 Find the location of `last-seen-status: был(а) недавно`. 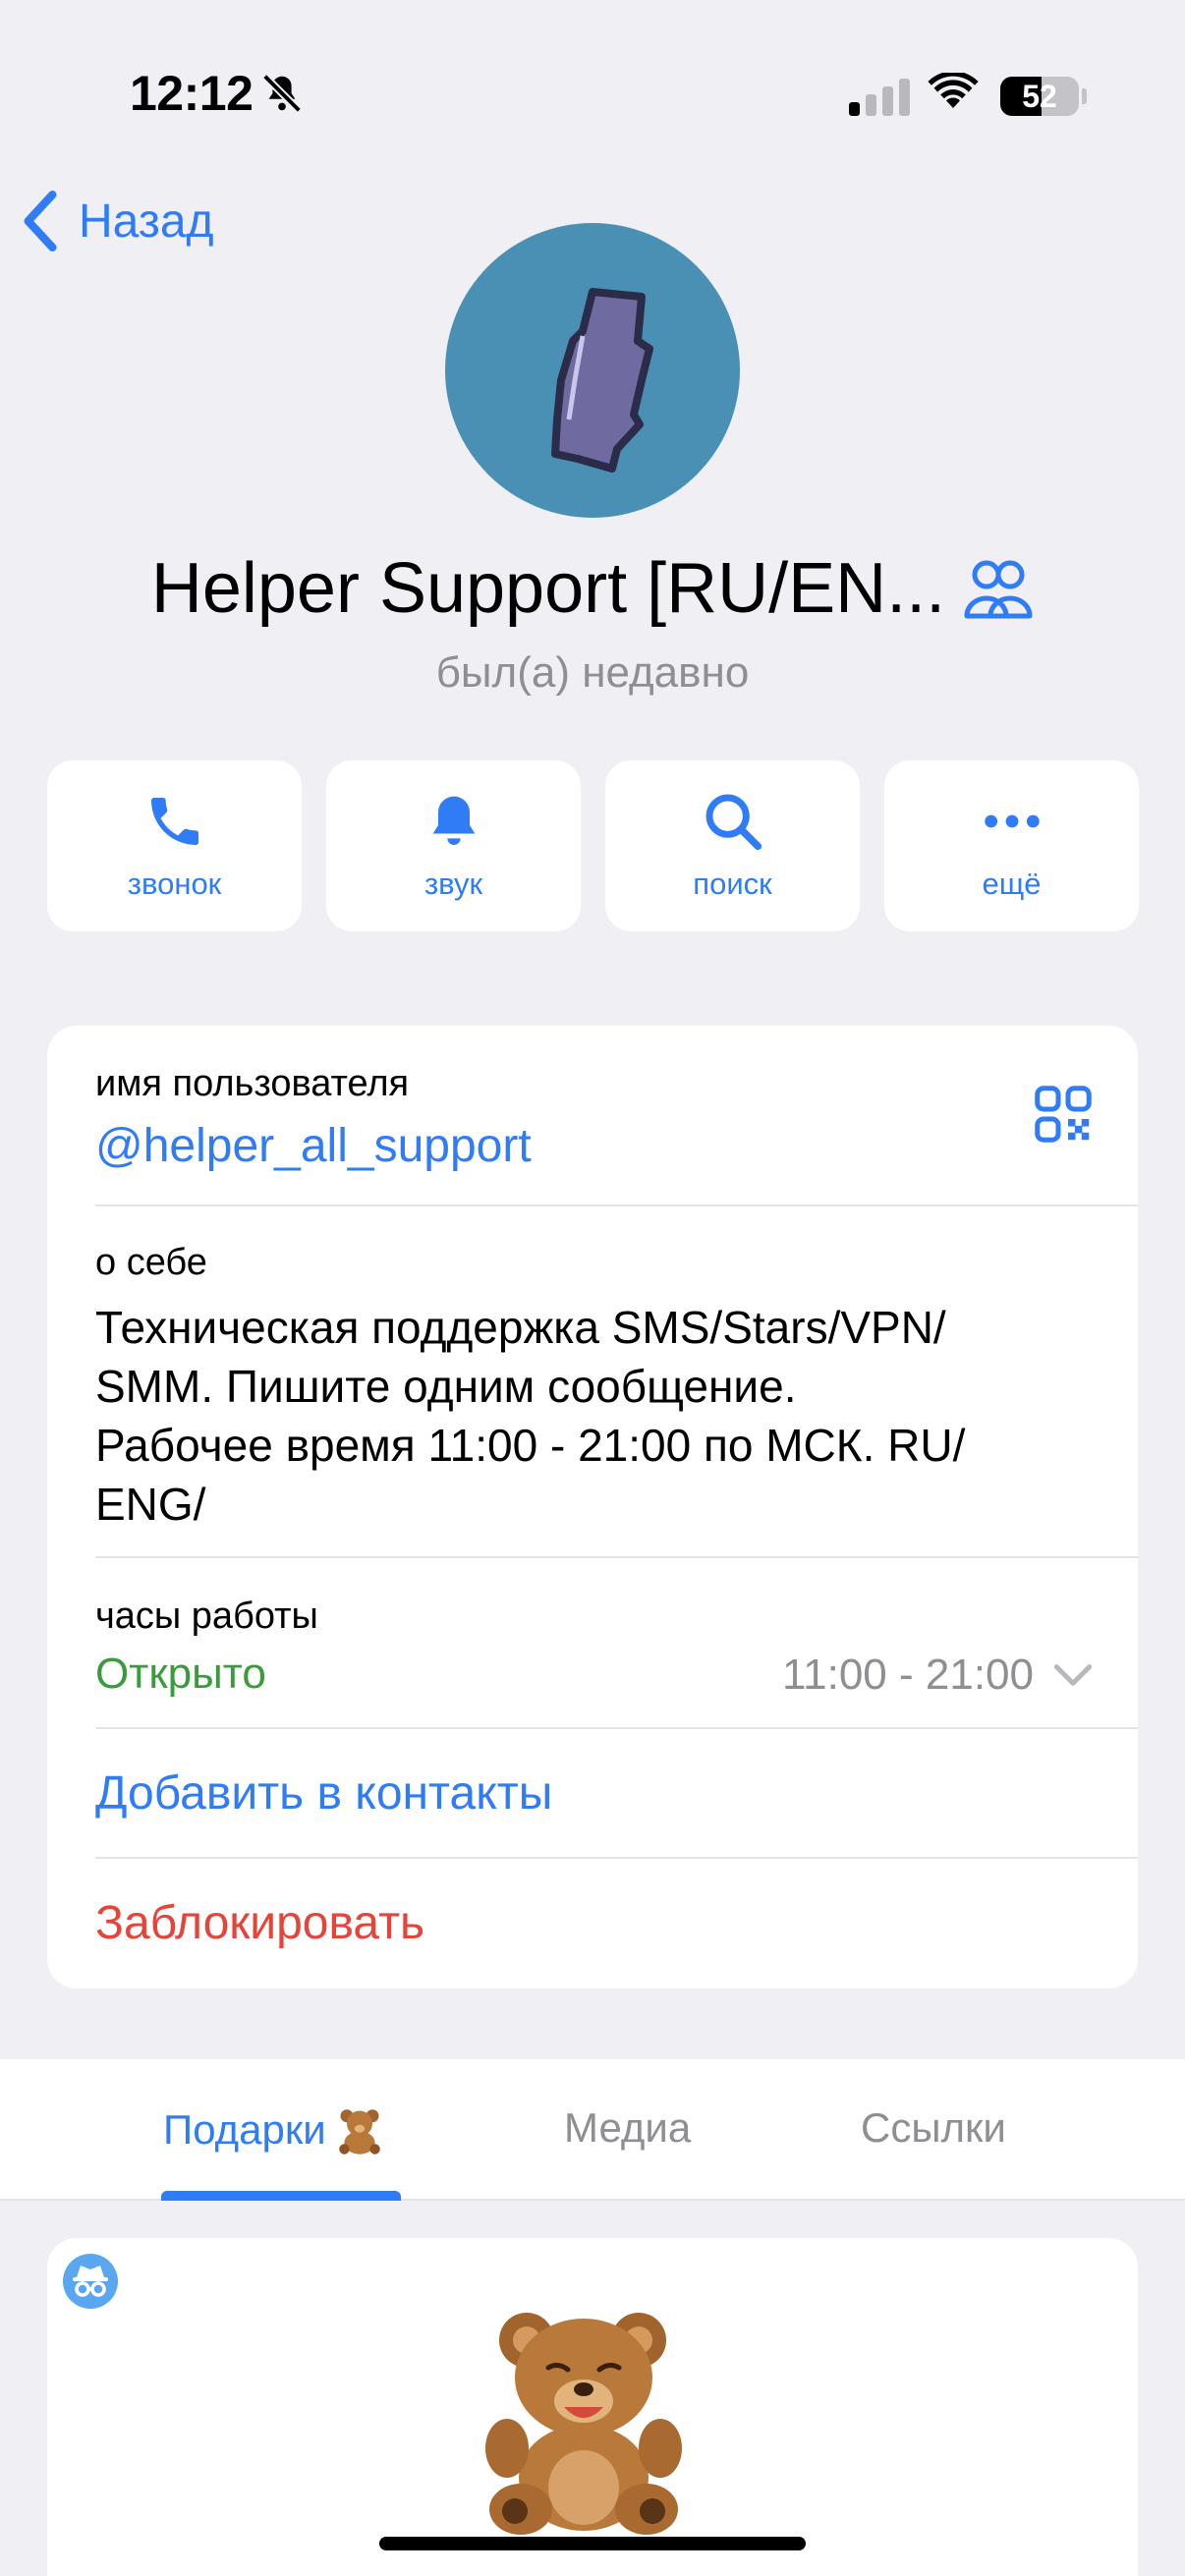

last-seen-status: был(а) недавно is located at coordinates (592, 672).